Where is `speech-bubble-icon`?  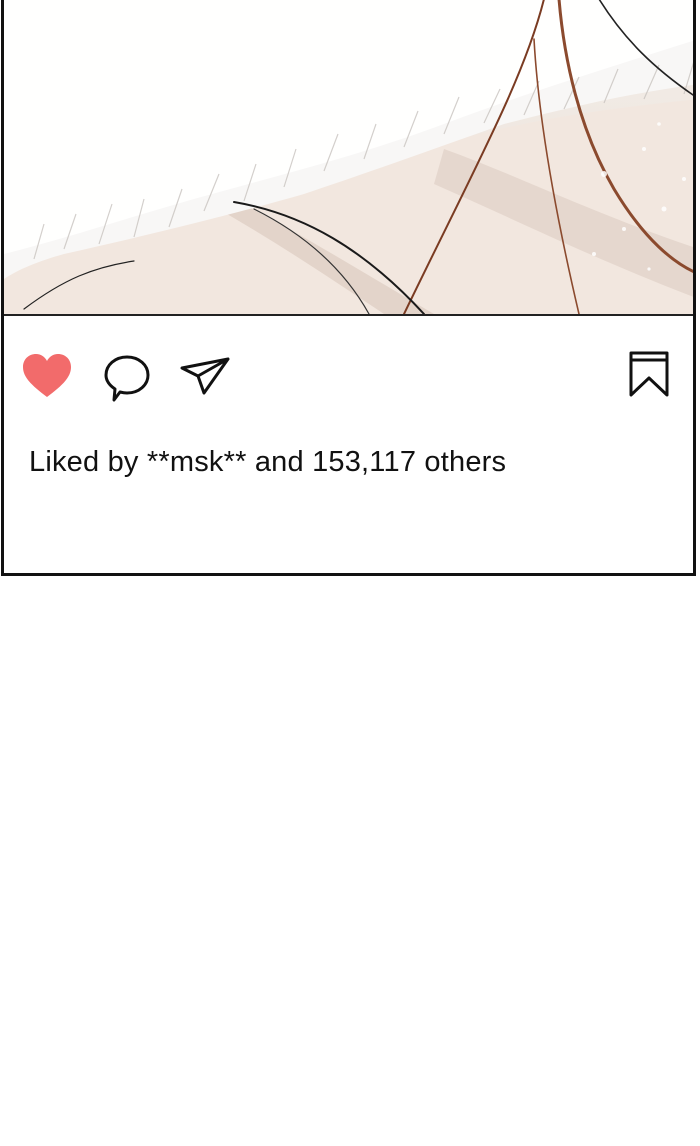
speech-bubble-icon is located at coordinates (127, 379).